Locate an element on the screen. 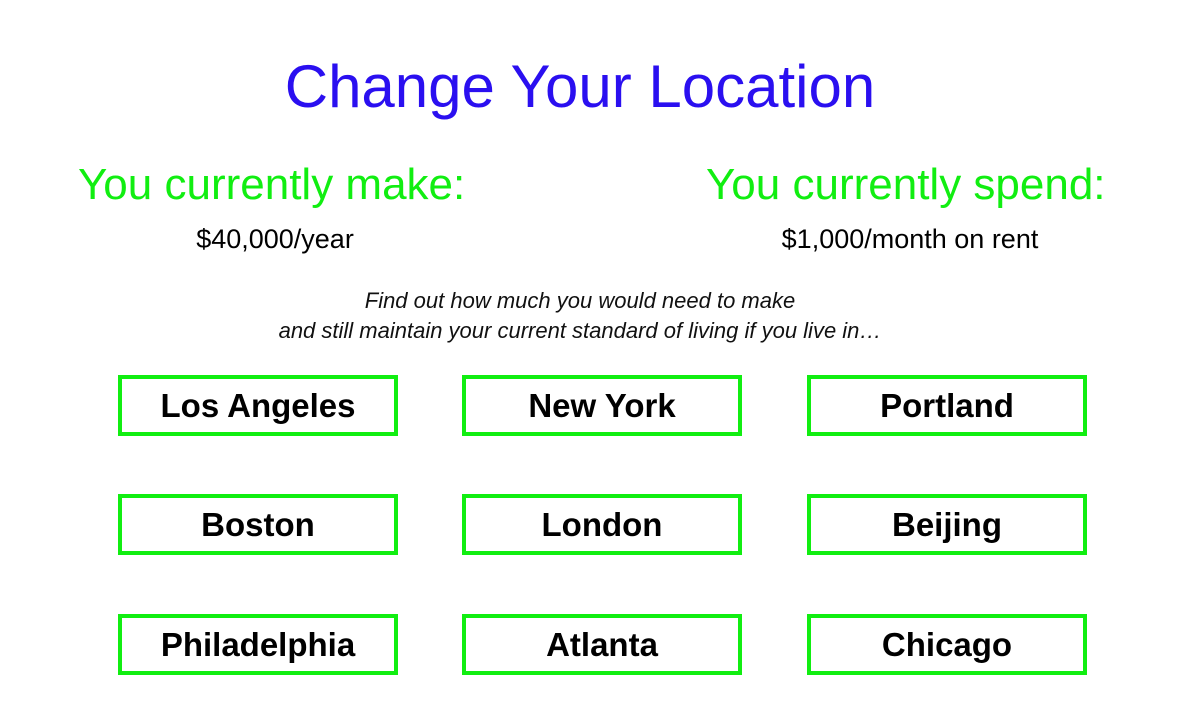 The height and width of the screenshot is (718, 1197). city-button-atlanta: Atlanta is located at coordinates (602, 644).